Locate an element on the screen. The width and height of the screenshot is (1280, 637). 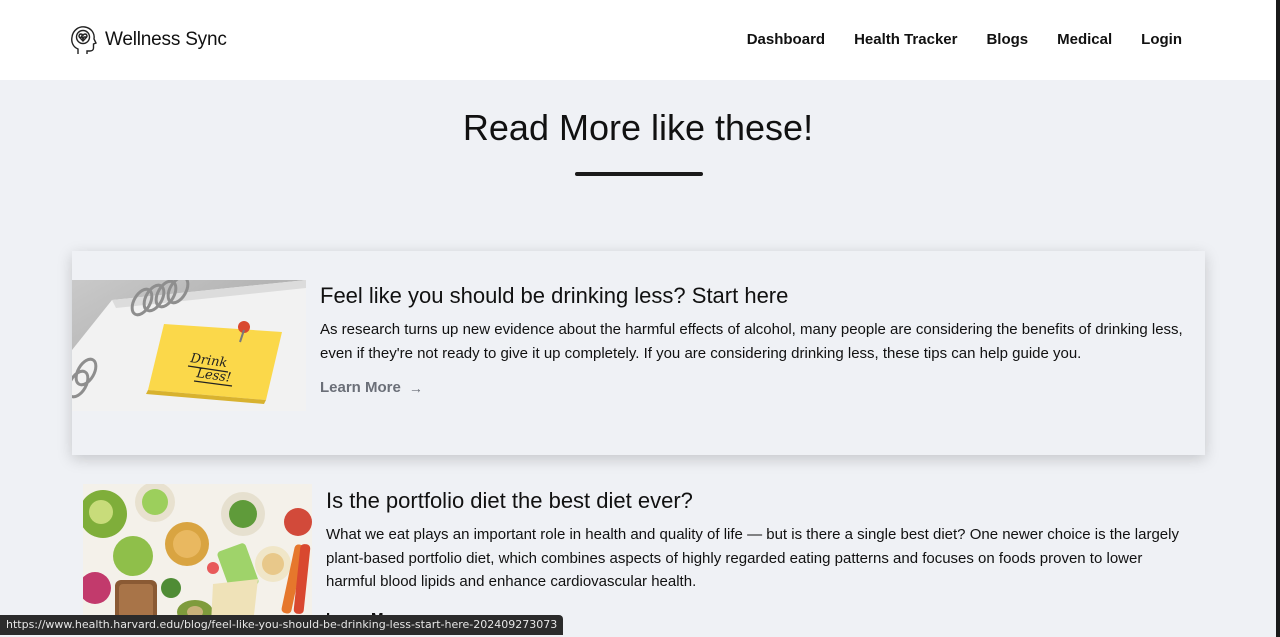
section-title: Read More like these! is located at coordinates (638, 127).